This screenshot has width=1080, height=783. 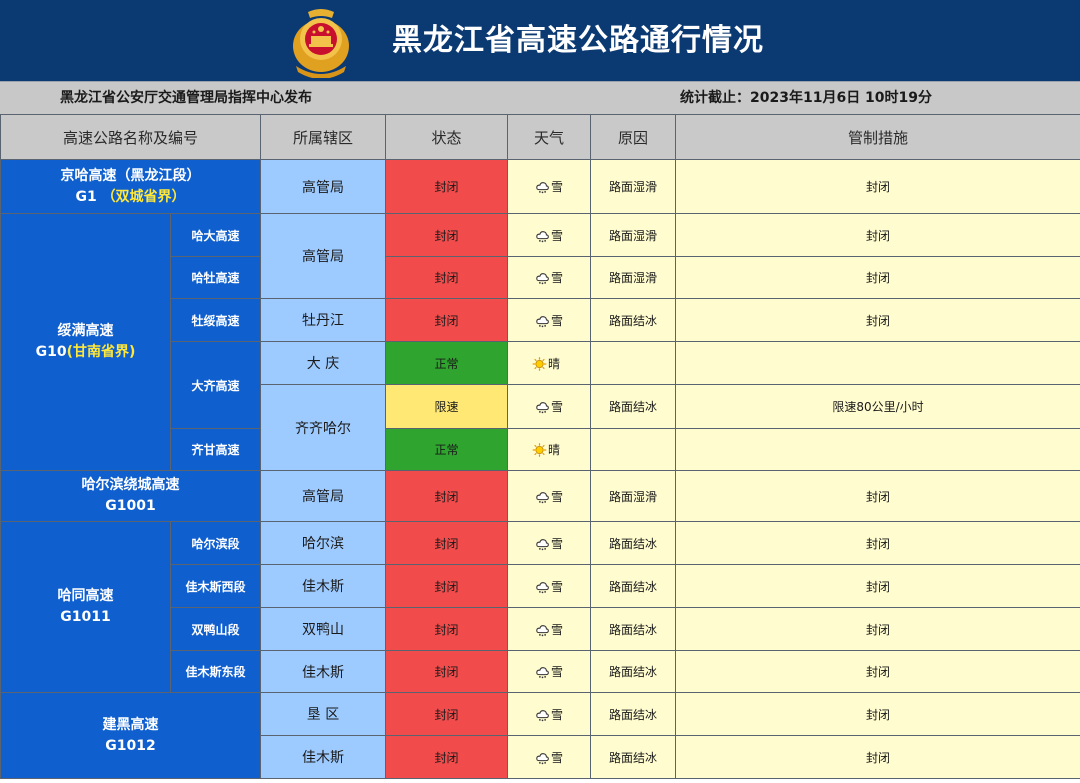 What do you see at coordinates (85, 342) in the screenshot?
I see `highway-g10: 绥满高速 G10(甘南省界)` at bounding box center [85, 342].